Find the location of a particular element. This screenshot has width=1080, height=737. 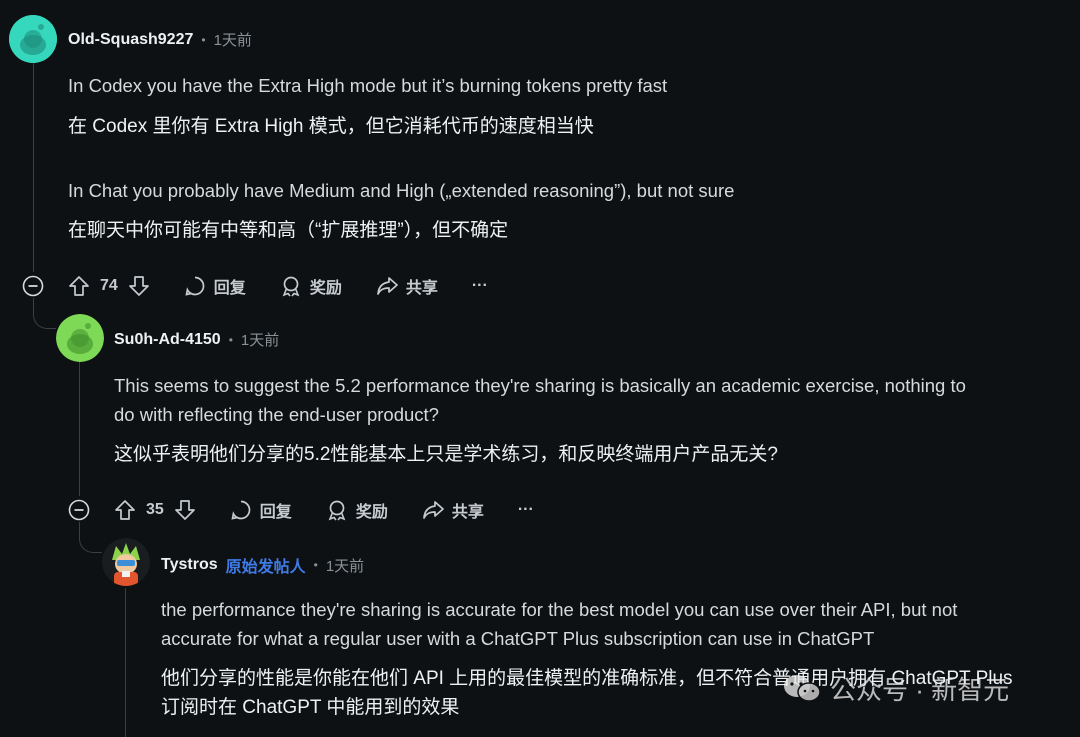

username: Tystros is located at coordinates (189, 565).